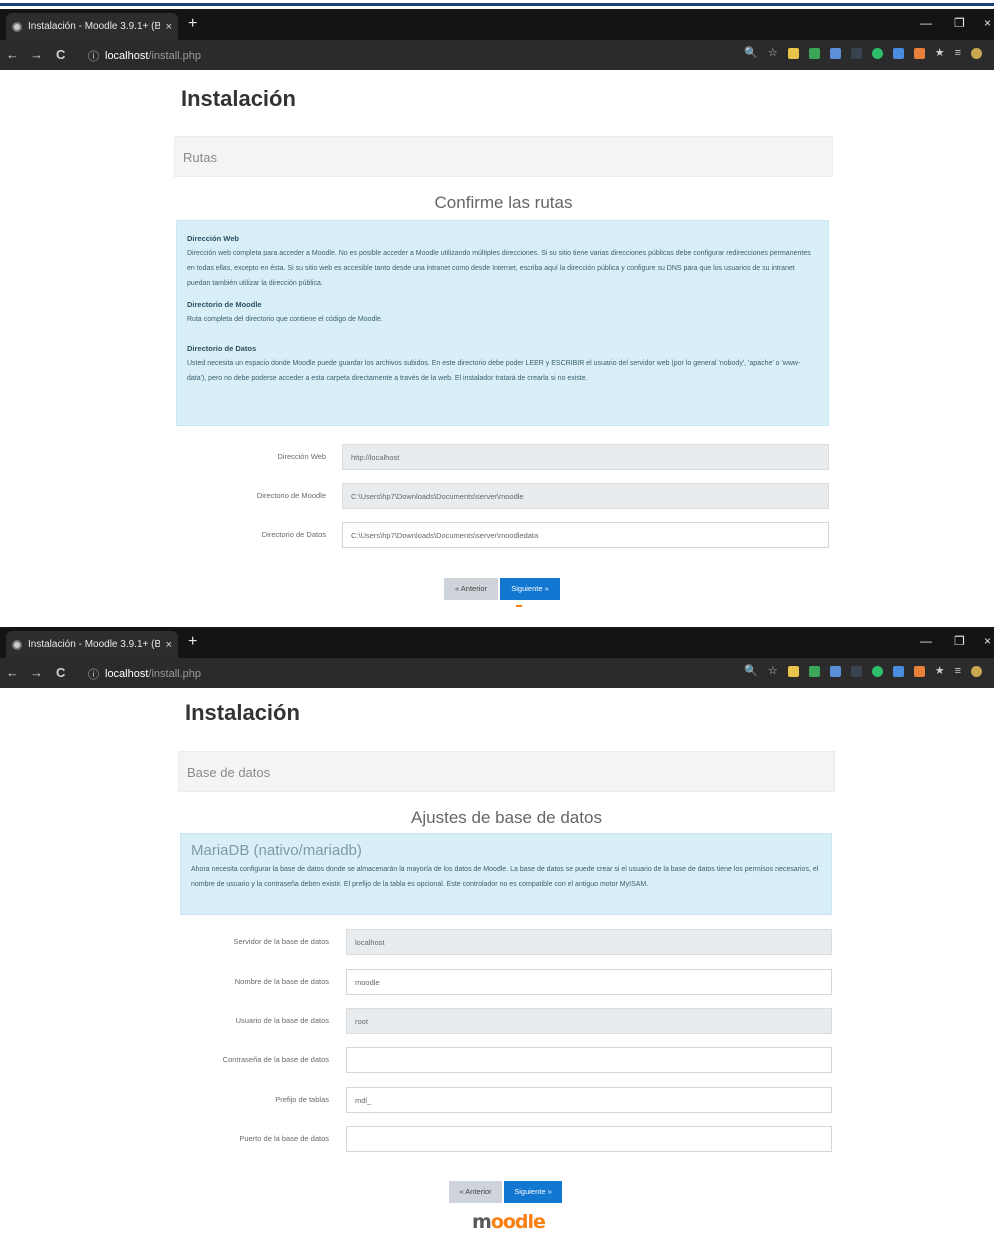 The width and height of the screenshot is (994, 1238). I want to click on row-prefix: Prefijo de tablas, so click(254, 1100).